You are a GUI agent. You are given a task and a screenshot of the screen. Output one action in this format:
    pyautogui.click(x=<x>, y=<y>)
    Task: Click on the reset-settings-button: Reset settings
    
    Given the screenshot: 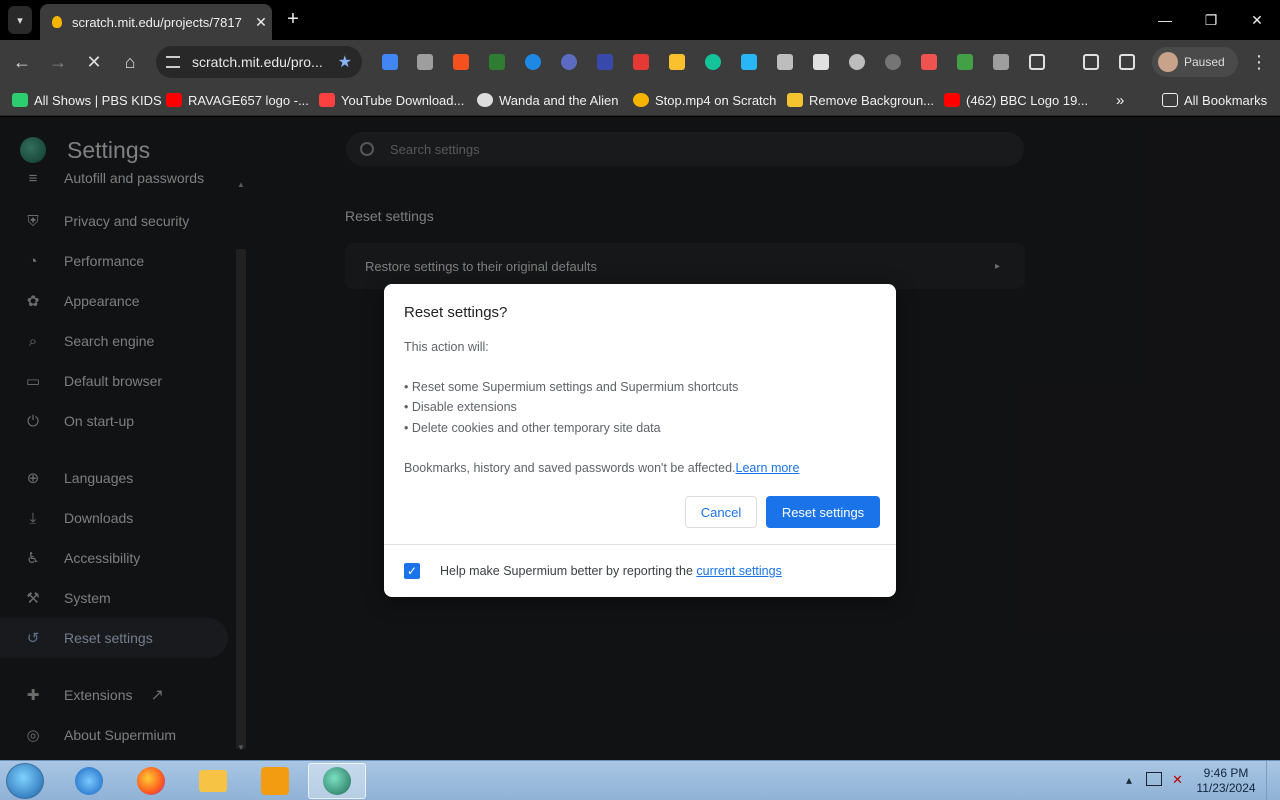 What is the action you would take?
    pyautogui.click(x=823, y=512)
    